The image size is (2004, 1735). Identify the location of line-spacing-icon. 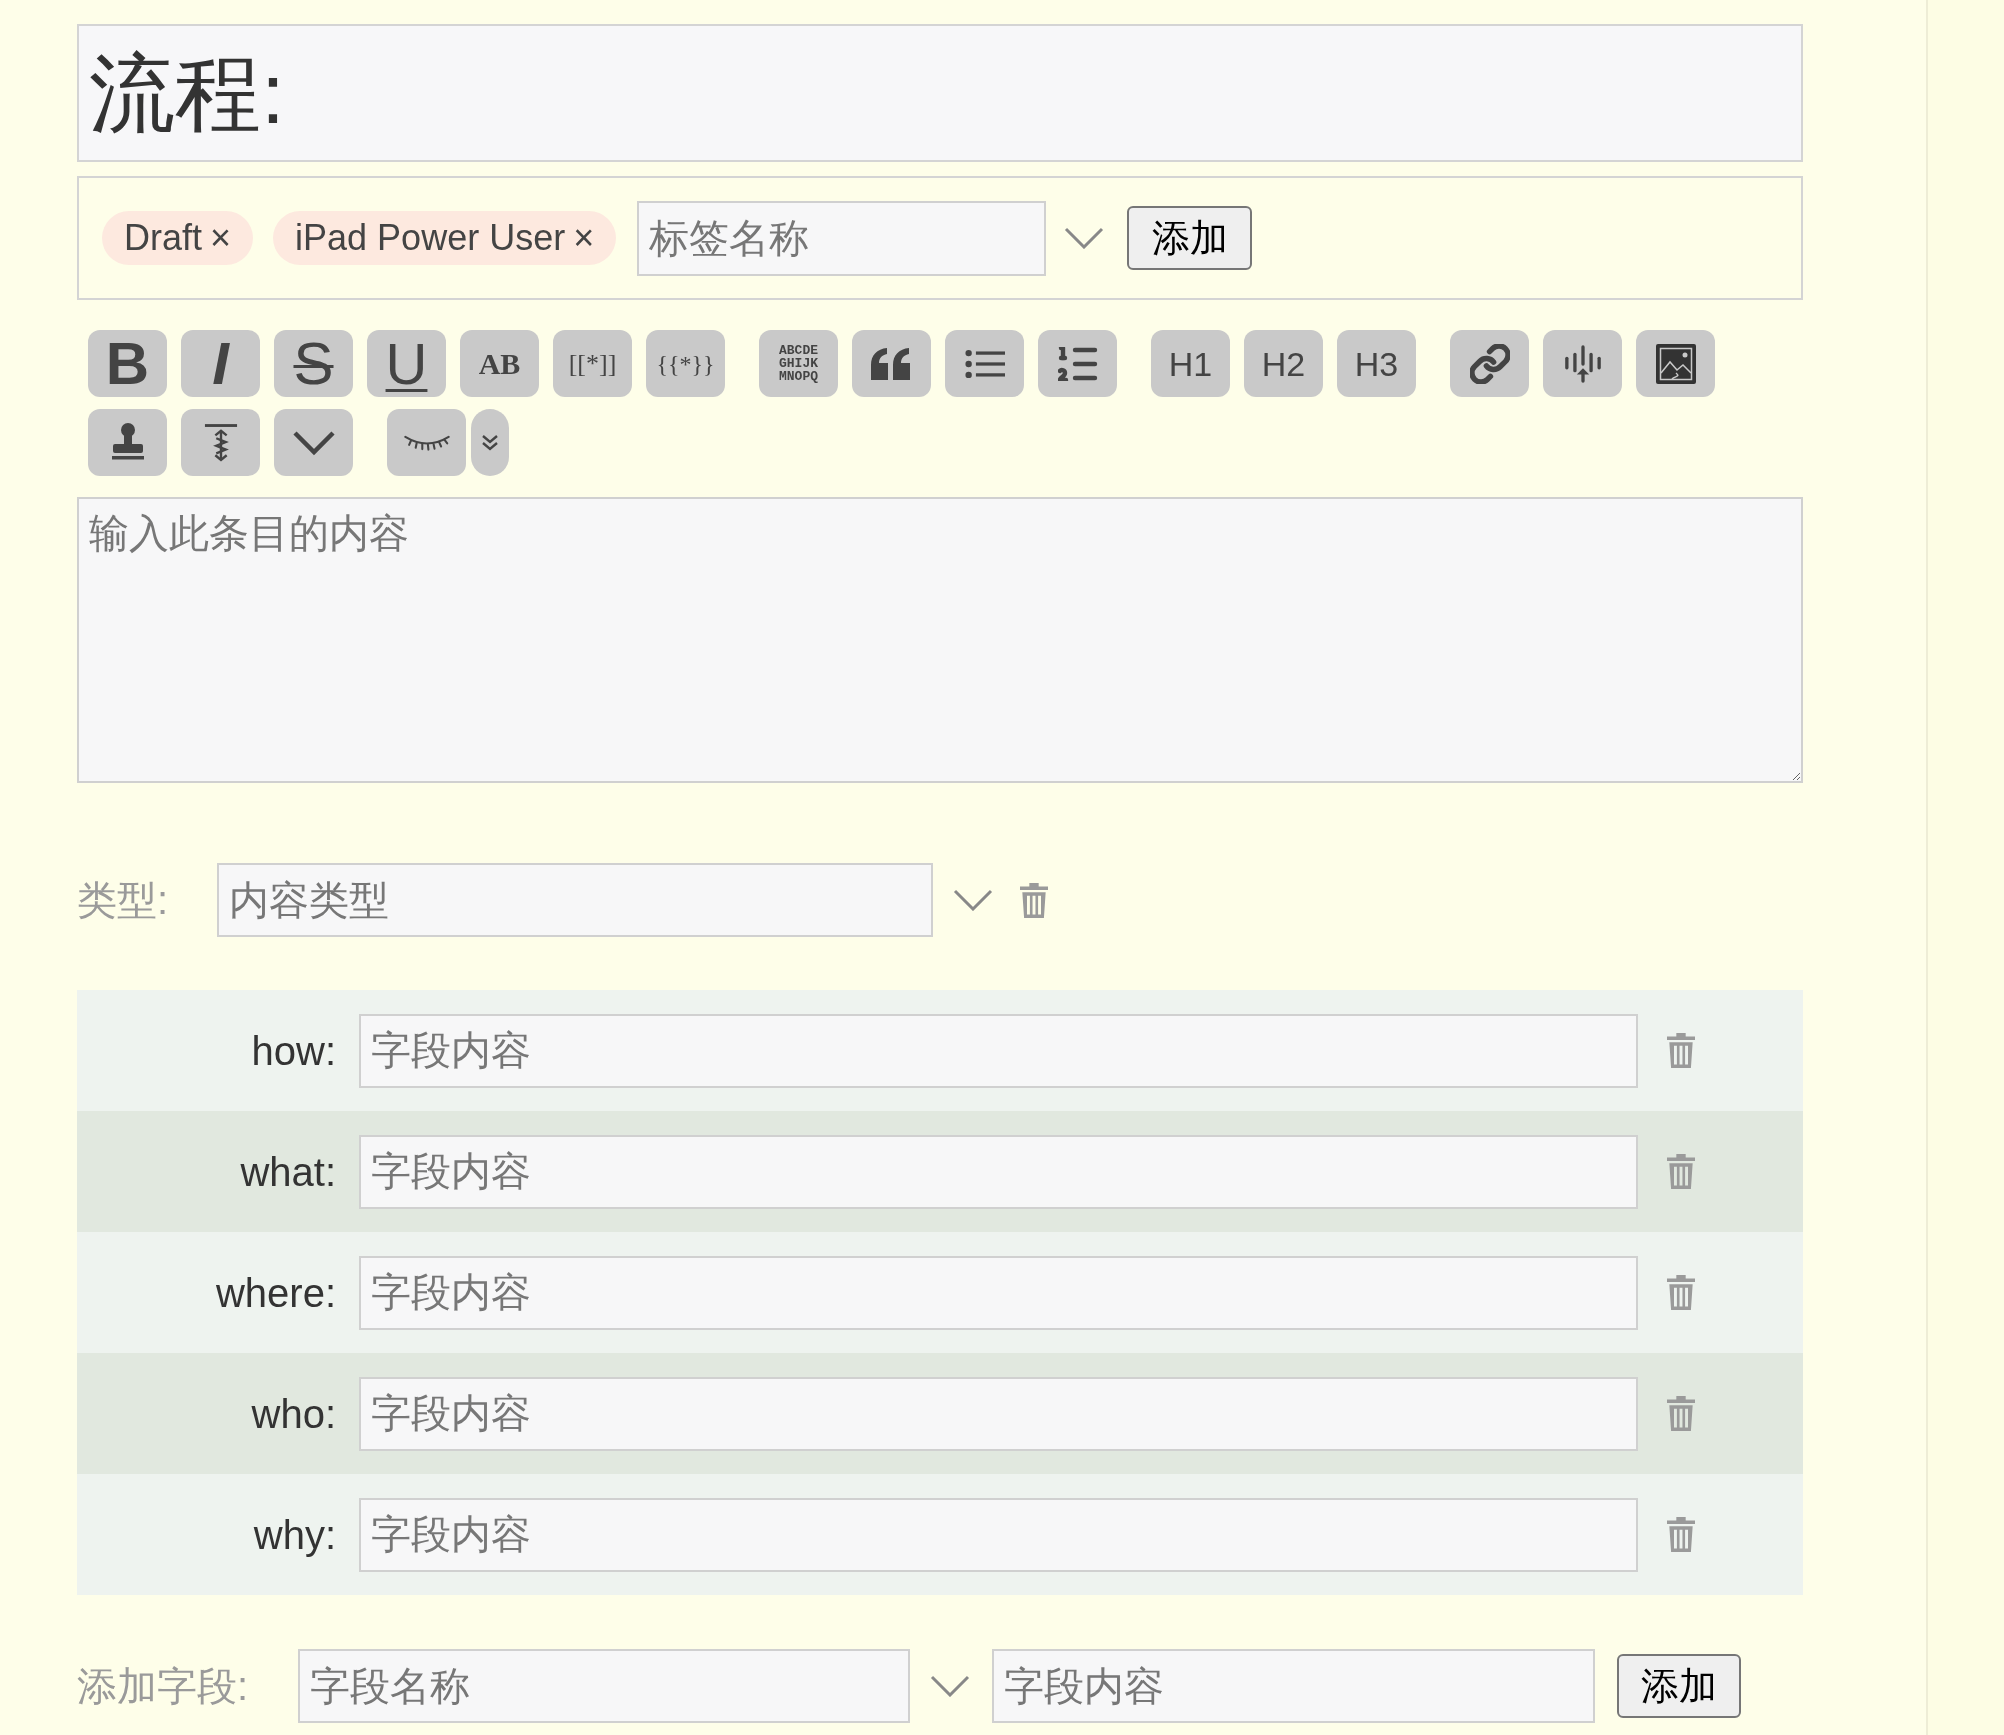
(220, 442).